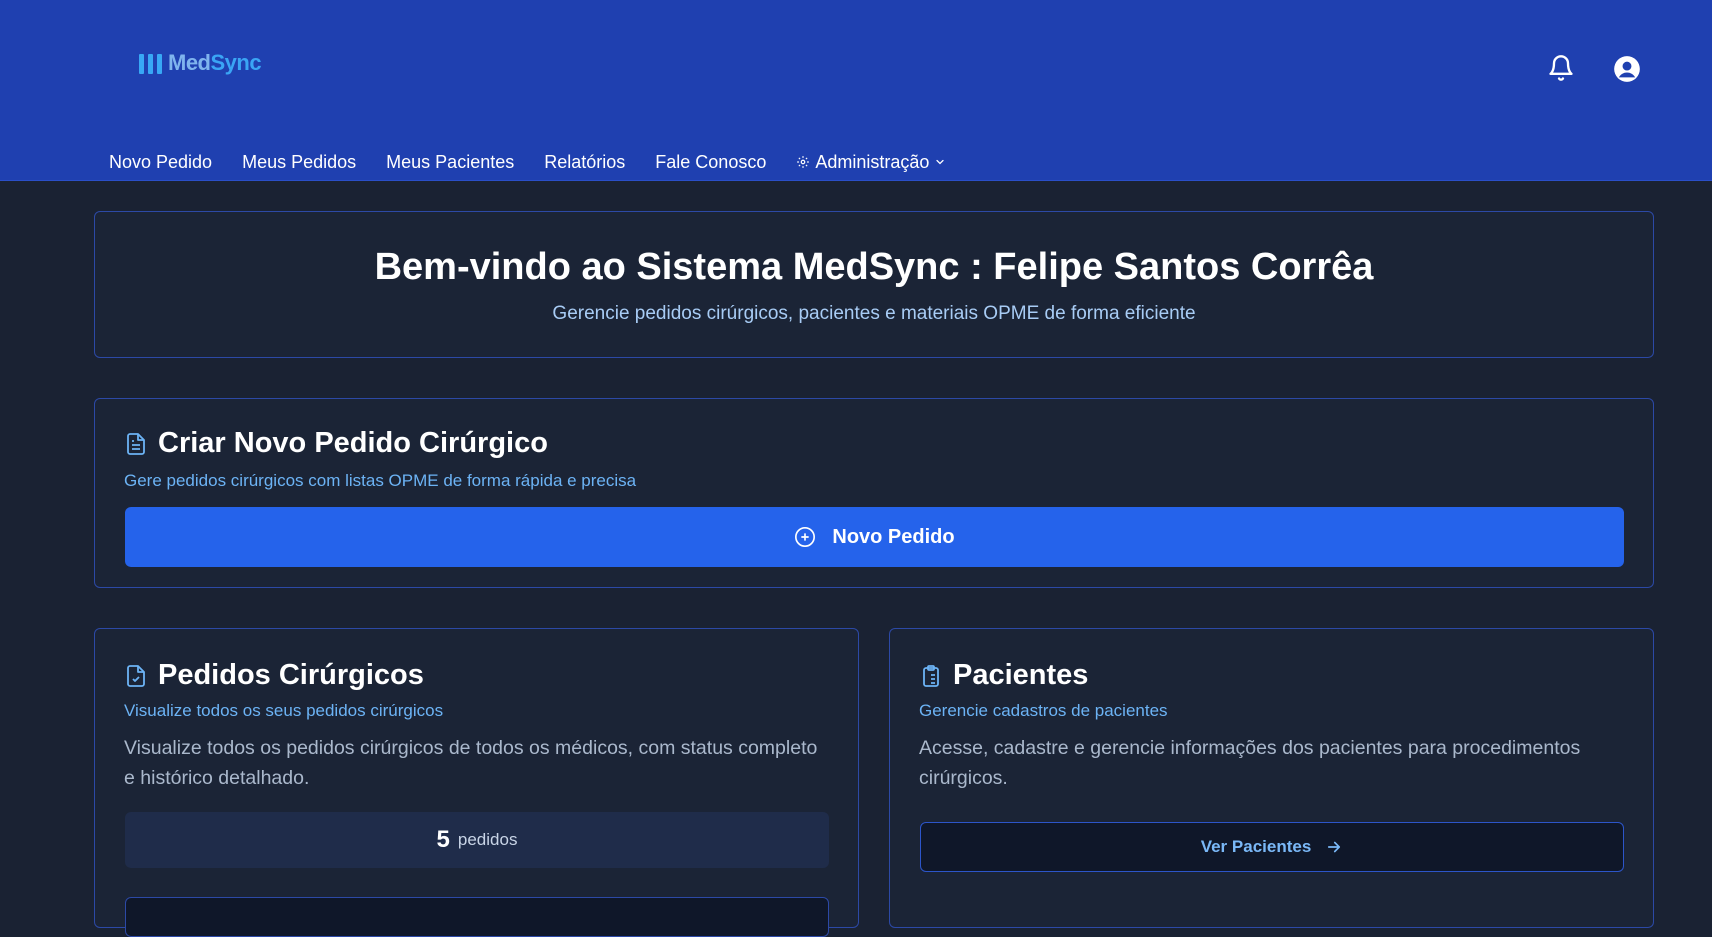 The image size is (1712, 937). I want to click on view-patients-button: Ver Pacientes, so click(1272, 847).